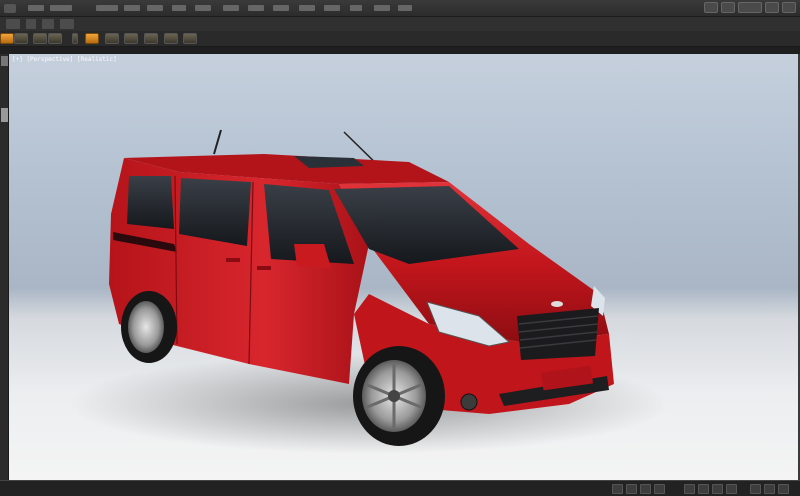  What do you see at coordinates (190, 38) in the screenshot?
I see `render-setup-icon` at bounding box center [190, 38].